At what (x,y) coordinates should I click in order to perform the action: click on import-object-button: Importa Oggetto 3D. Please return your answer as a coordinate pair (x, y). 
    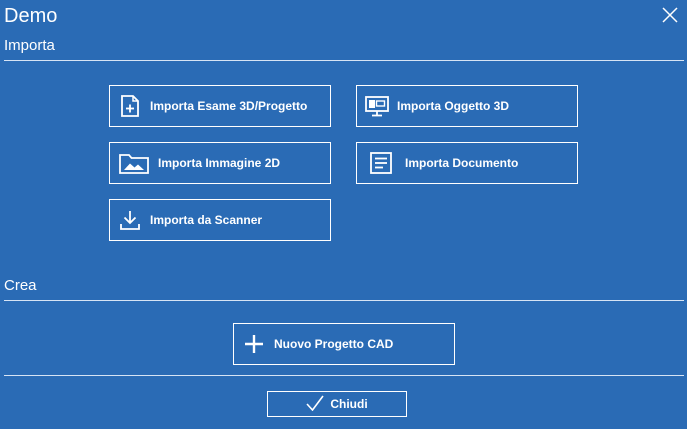
    Looking at the image, I should click on (467, 106).